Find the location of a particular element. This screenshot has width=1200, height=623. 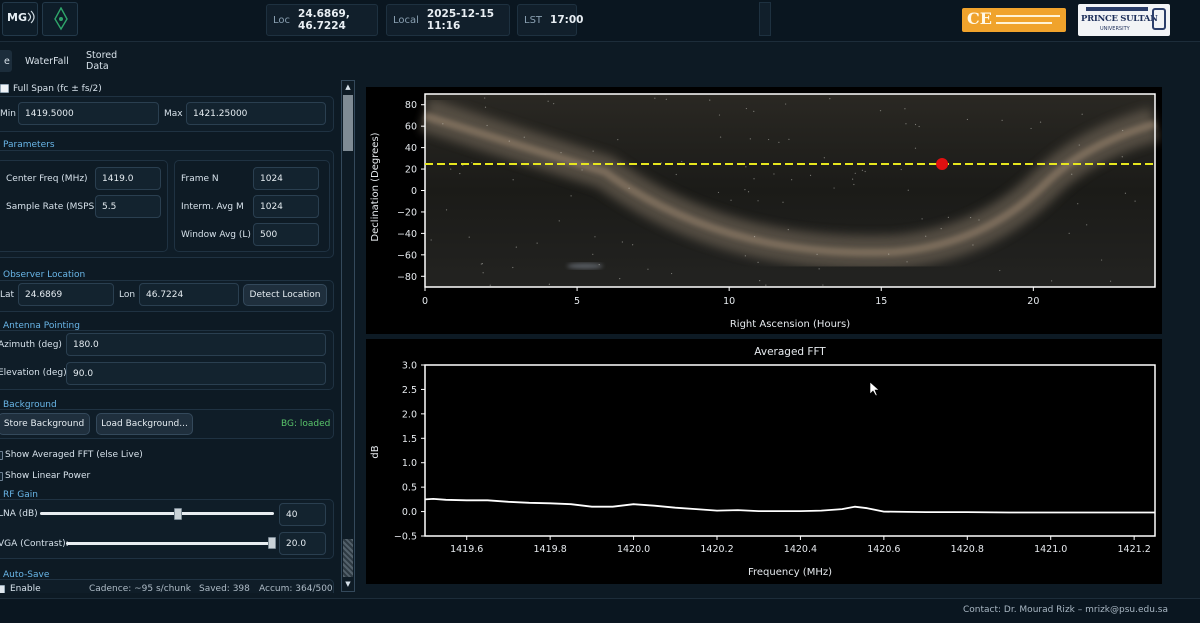

window-avg-input: 500 is located at coordinates (286, 234).